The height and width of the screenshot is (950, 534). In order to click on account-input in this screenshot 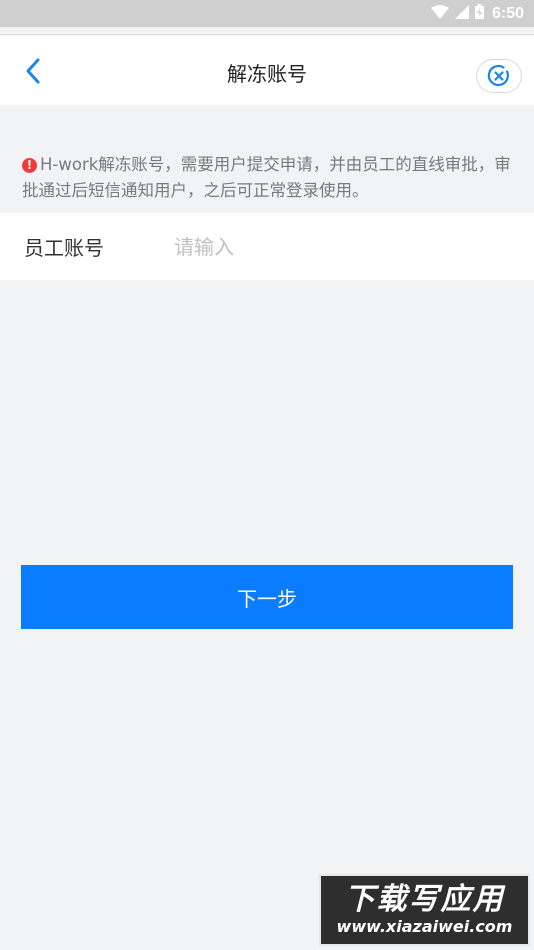, I will do `click(339, 246)`.